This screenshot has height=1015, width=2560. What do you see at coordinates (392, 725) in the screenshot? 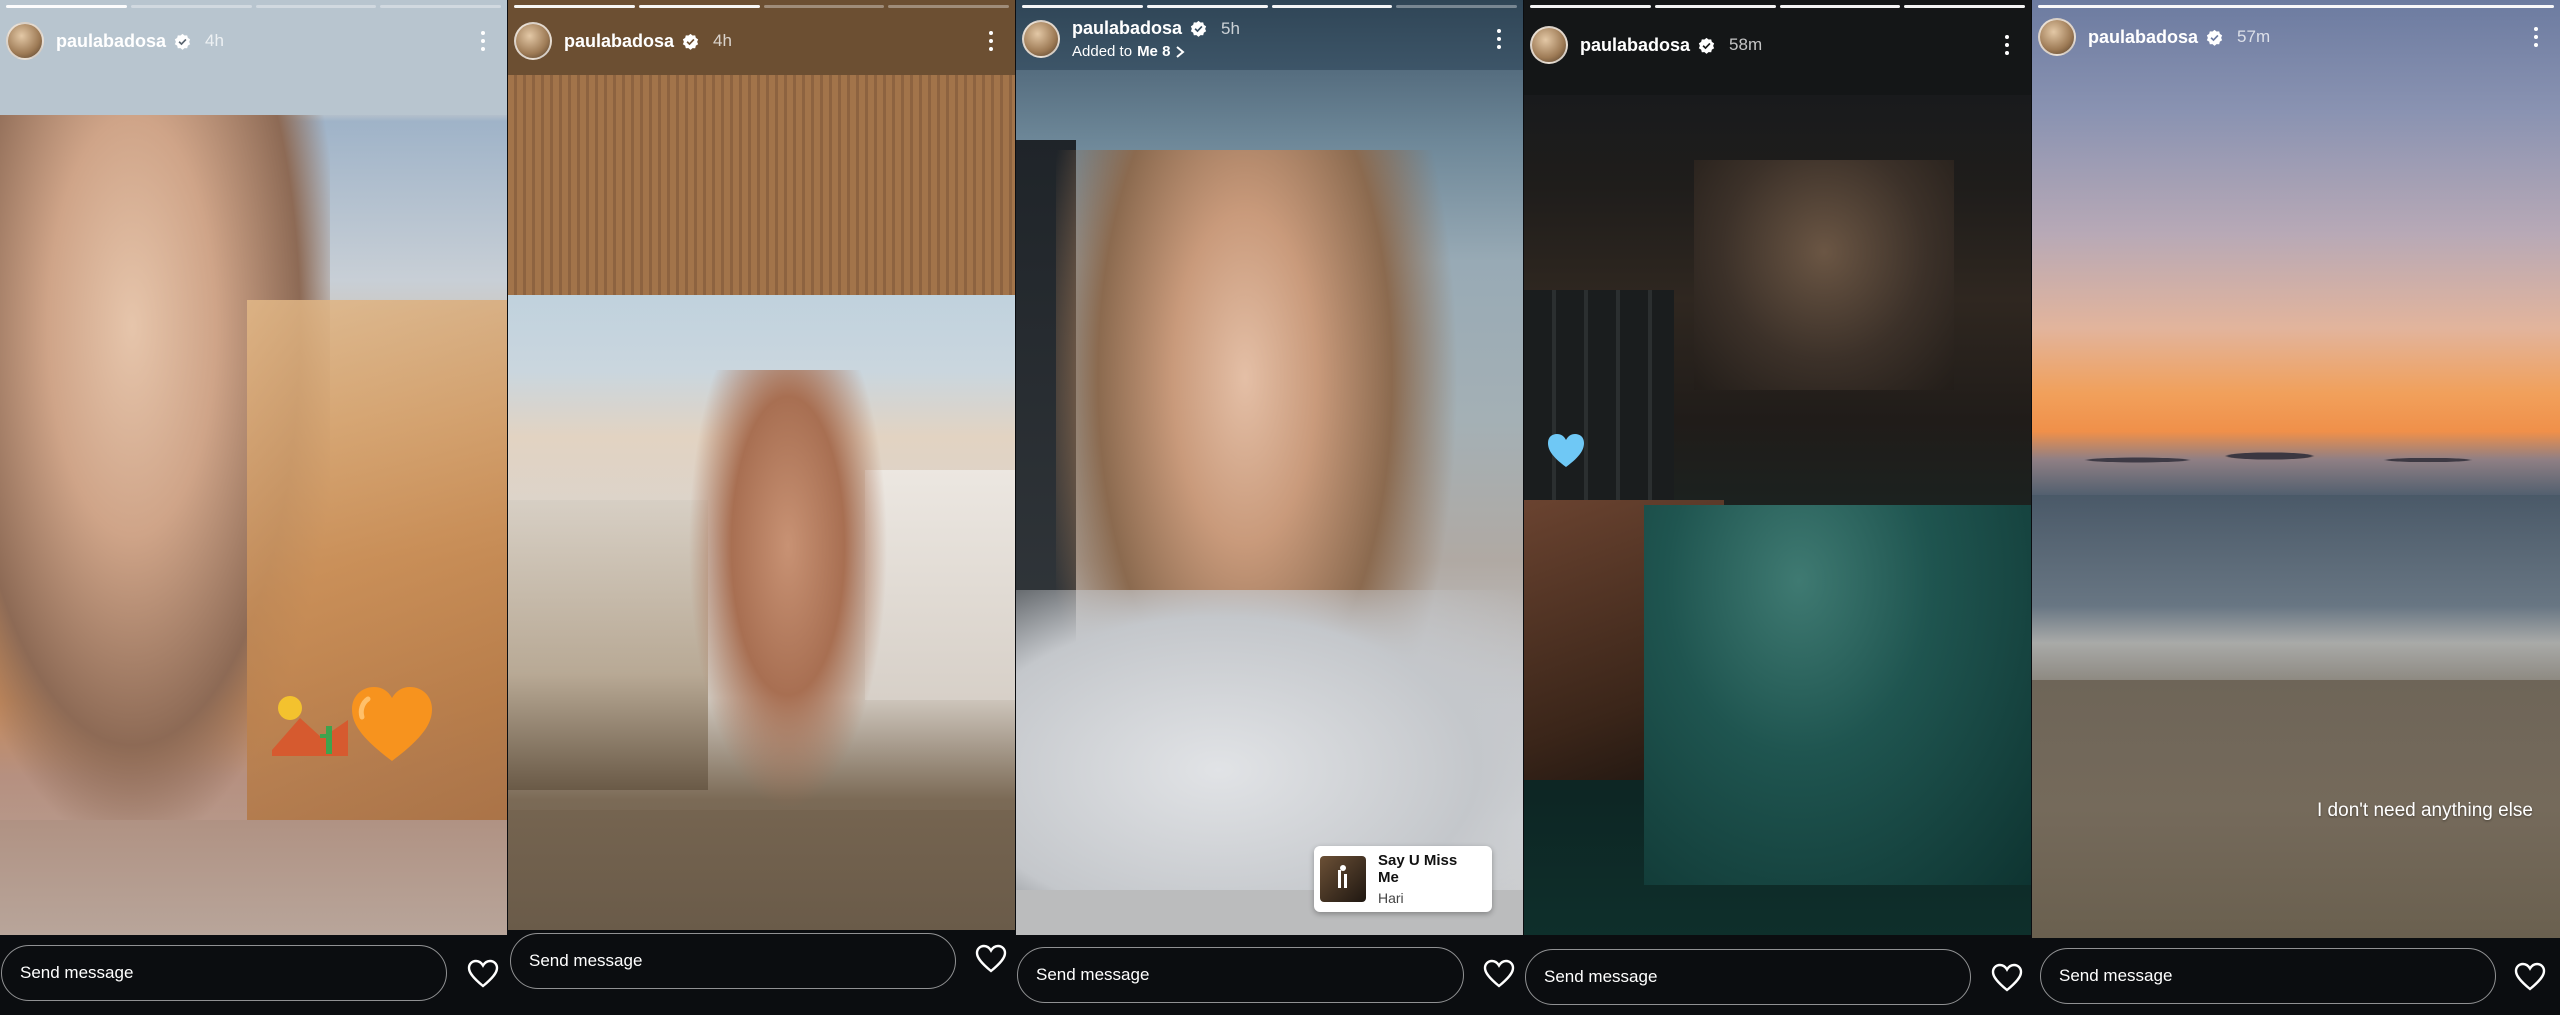
I see `orange-heart-emoji-sticker` at bounding box center [392, 725].